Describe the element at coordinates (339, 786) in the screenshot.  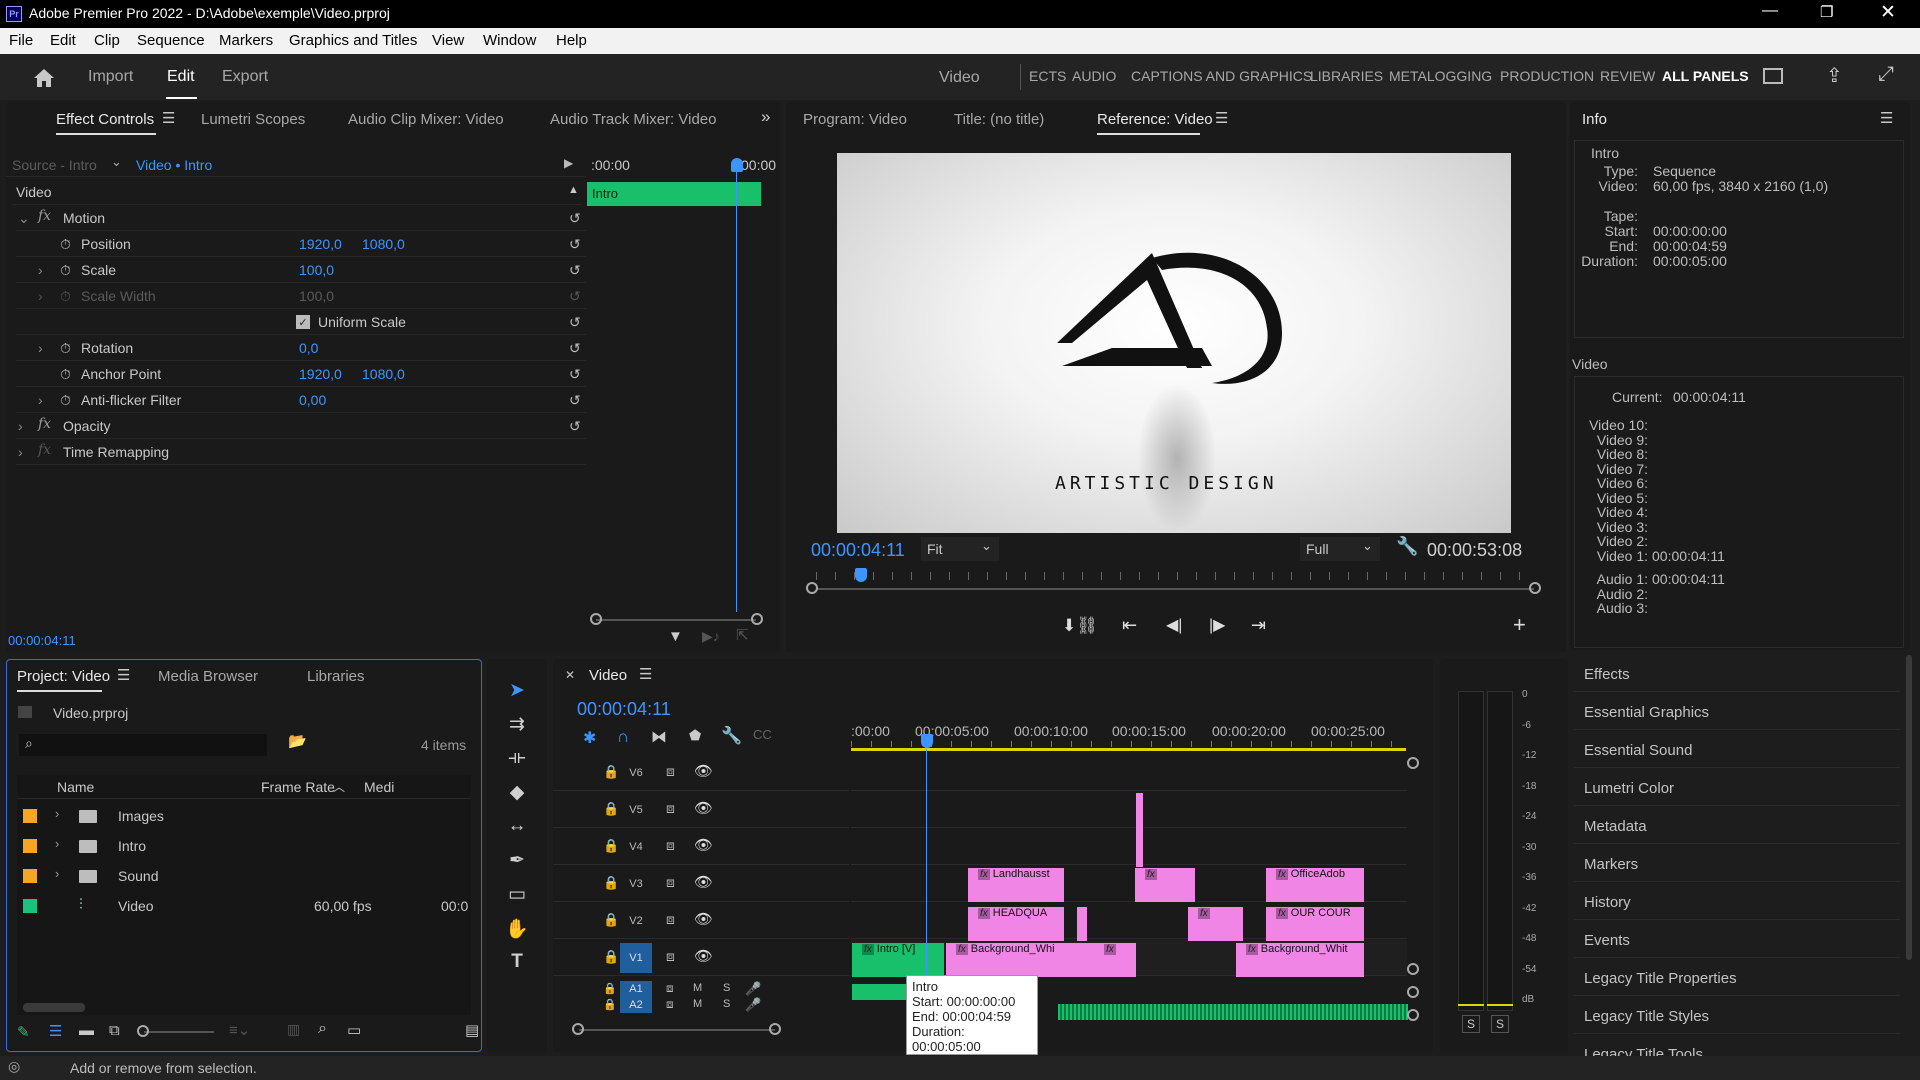
I see `sort-up-icon: ︿` at that location.